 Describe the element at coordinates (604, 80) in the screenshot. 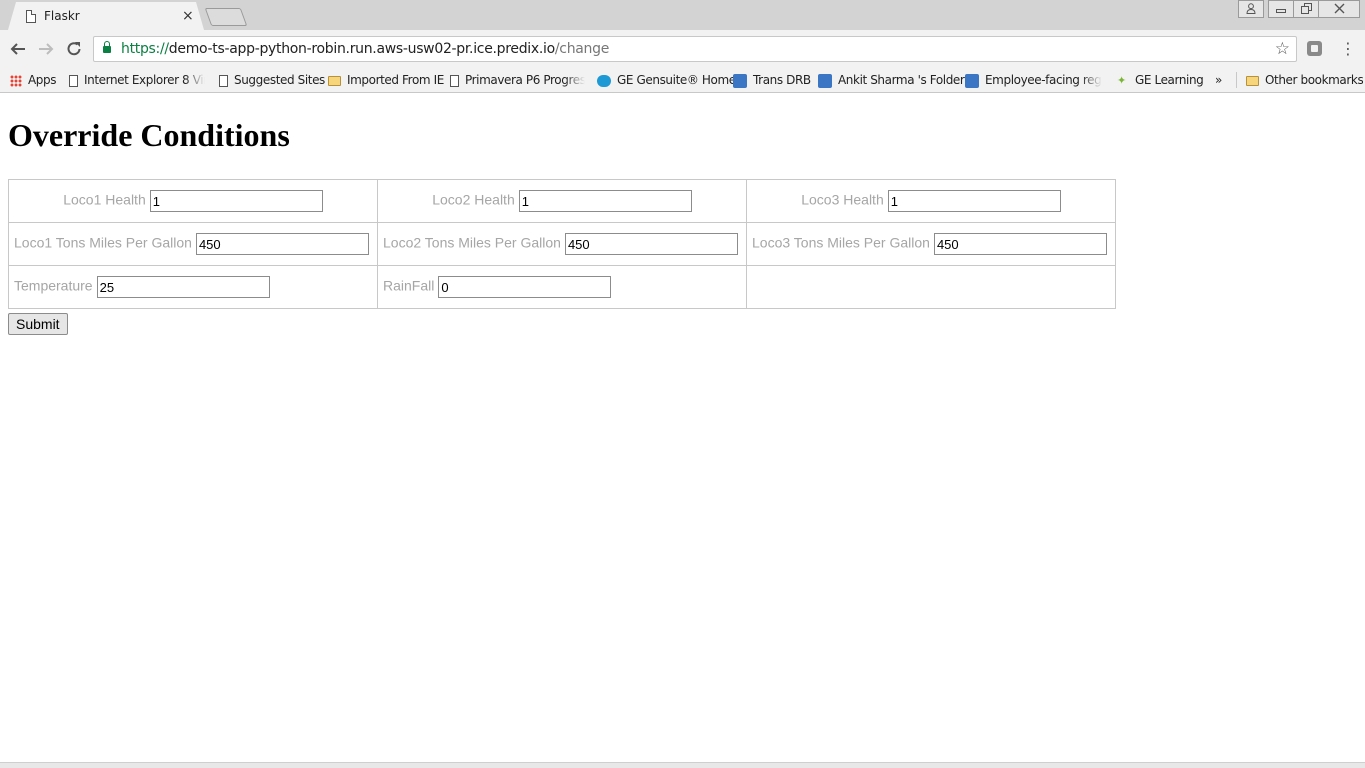

I see `gensuite-icon` at that location.